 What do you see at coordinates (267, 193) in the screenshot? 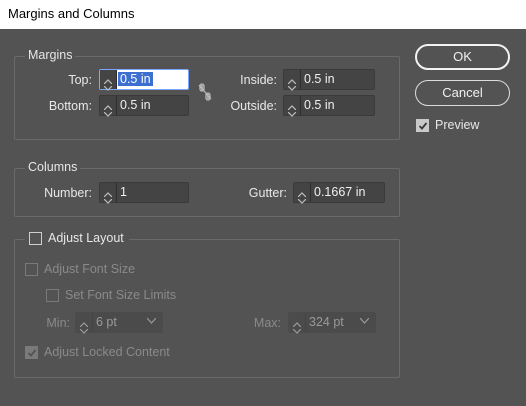
I see `gutter-label: Gutter:` at bounding box center [267, 193].